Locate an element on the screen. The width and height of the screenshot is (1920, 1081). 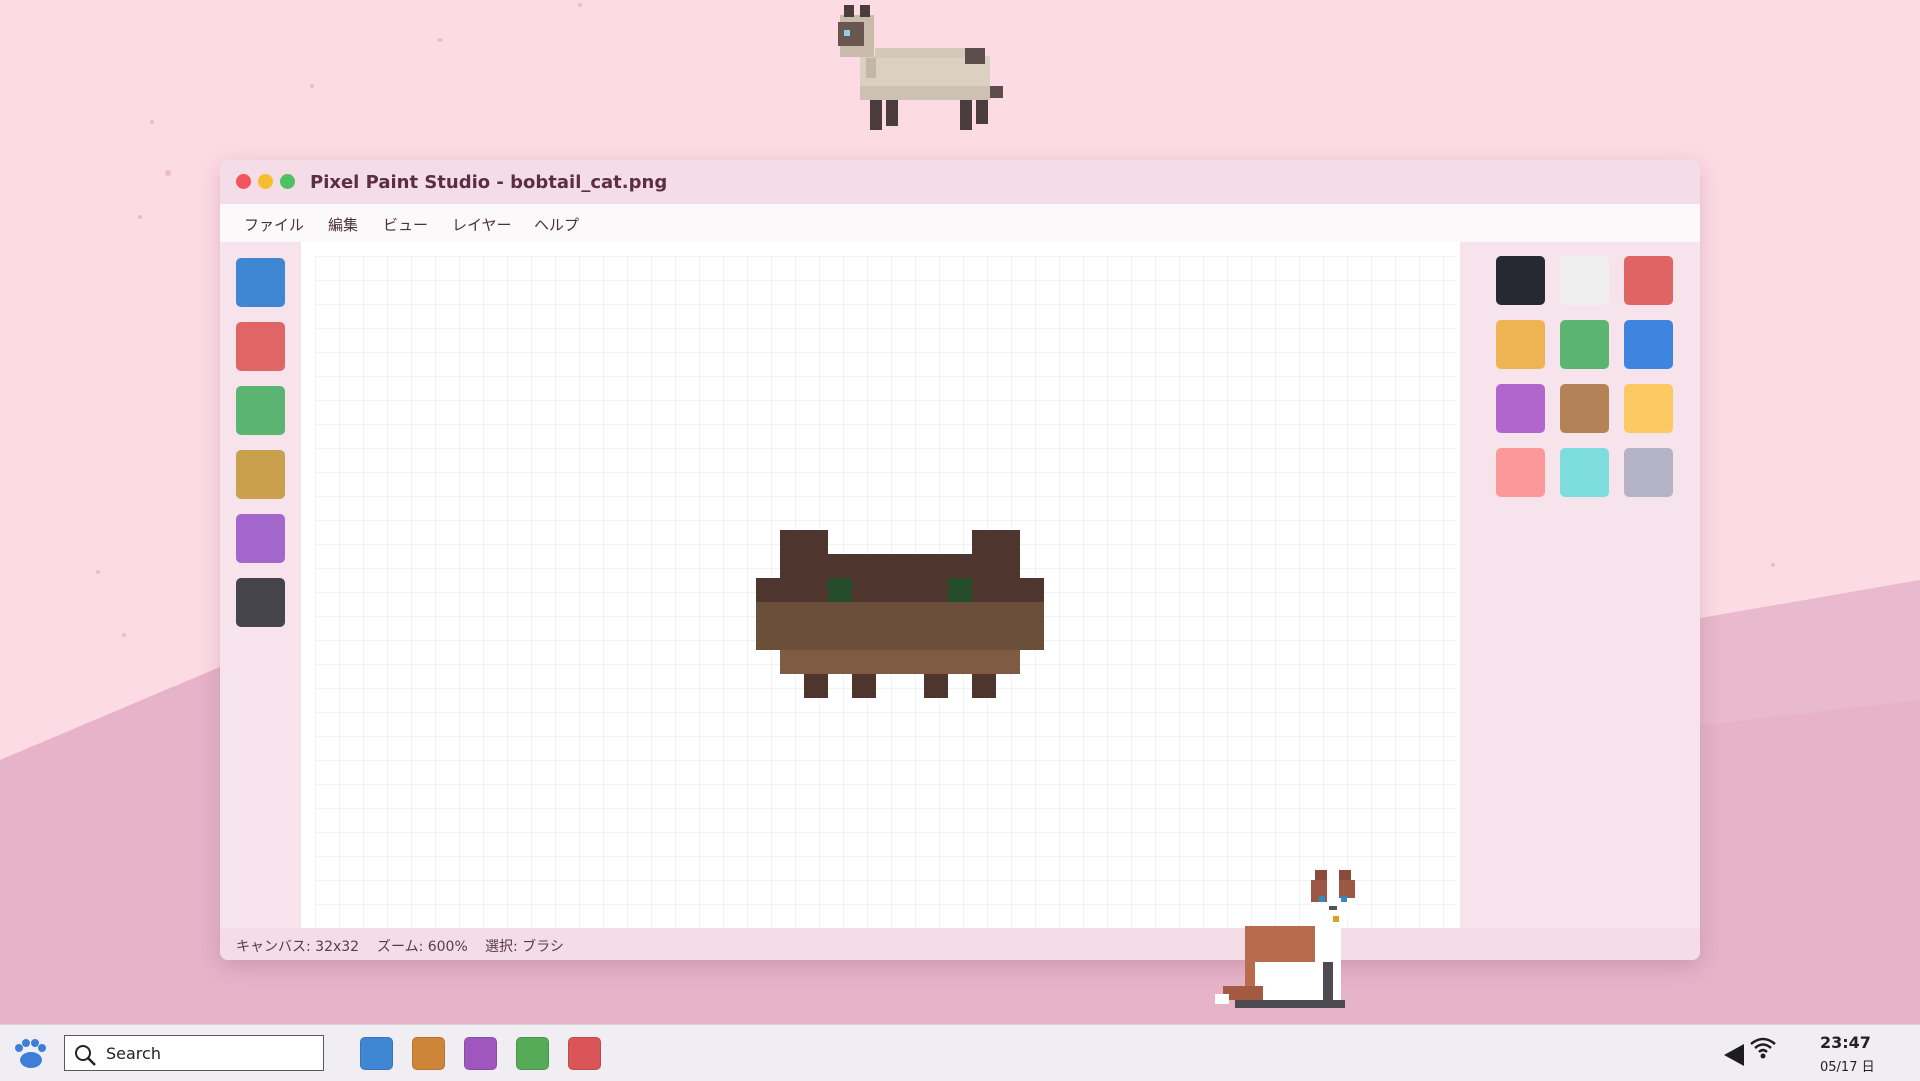
menu-help: ヘルプ is located at coordinates (556, 224).